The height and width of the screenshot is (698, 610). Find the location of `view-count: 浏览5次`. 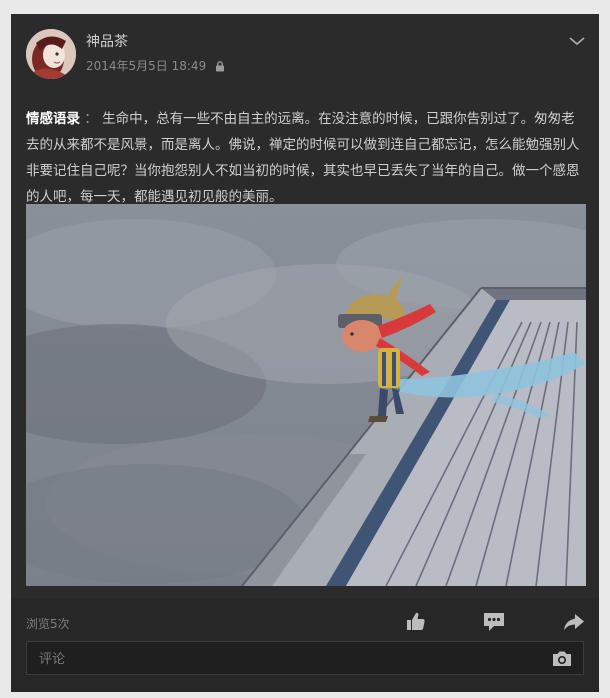

view-count: 浏览5次 is located at coordinates (48, 624).